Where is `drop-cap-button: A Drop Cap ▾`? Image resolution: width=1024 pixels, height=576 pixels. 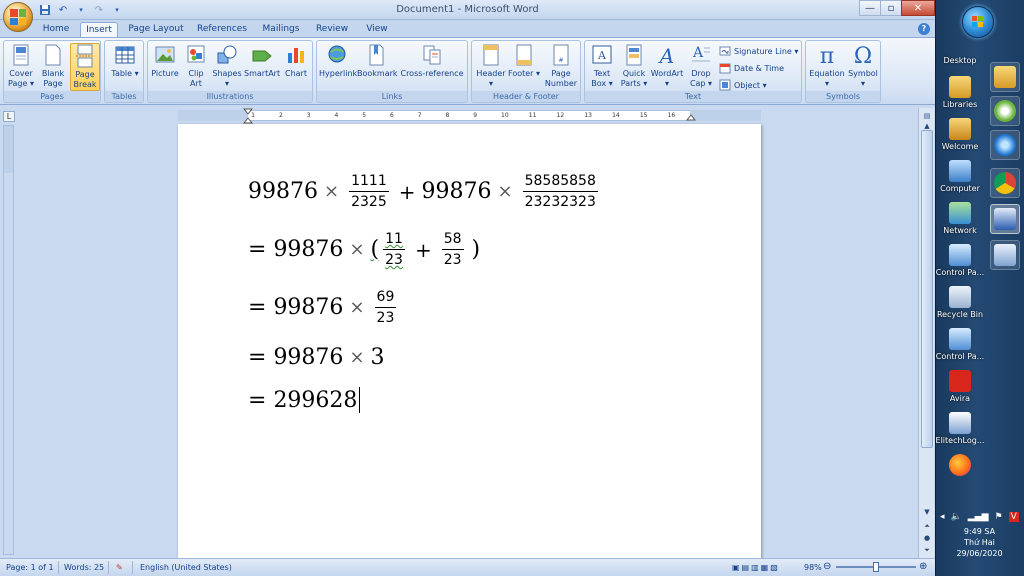 drop-cap-button: A Drop Cap ▾ is located at coordinates (701, 66).